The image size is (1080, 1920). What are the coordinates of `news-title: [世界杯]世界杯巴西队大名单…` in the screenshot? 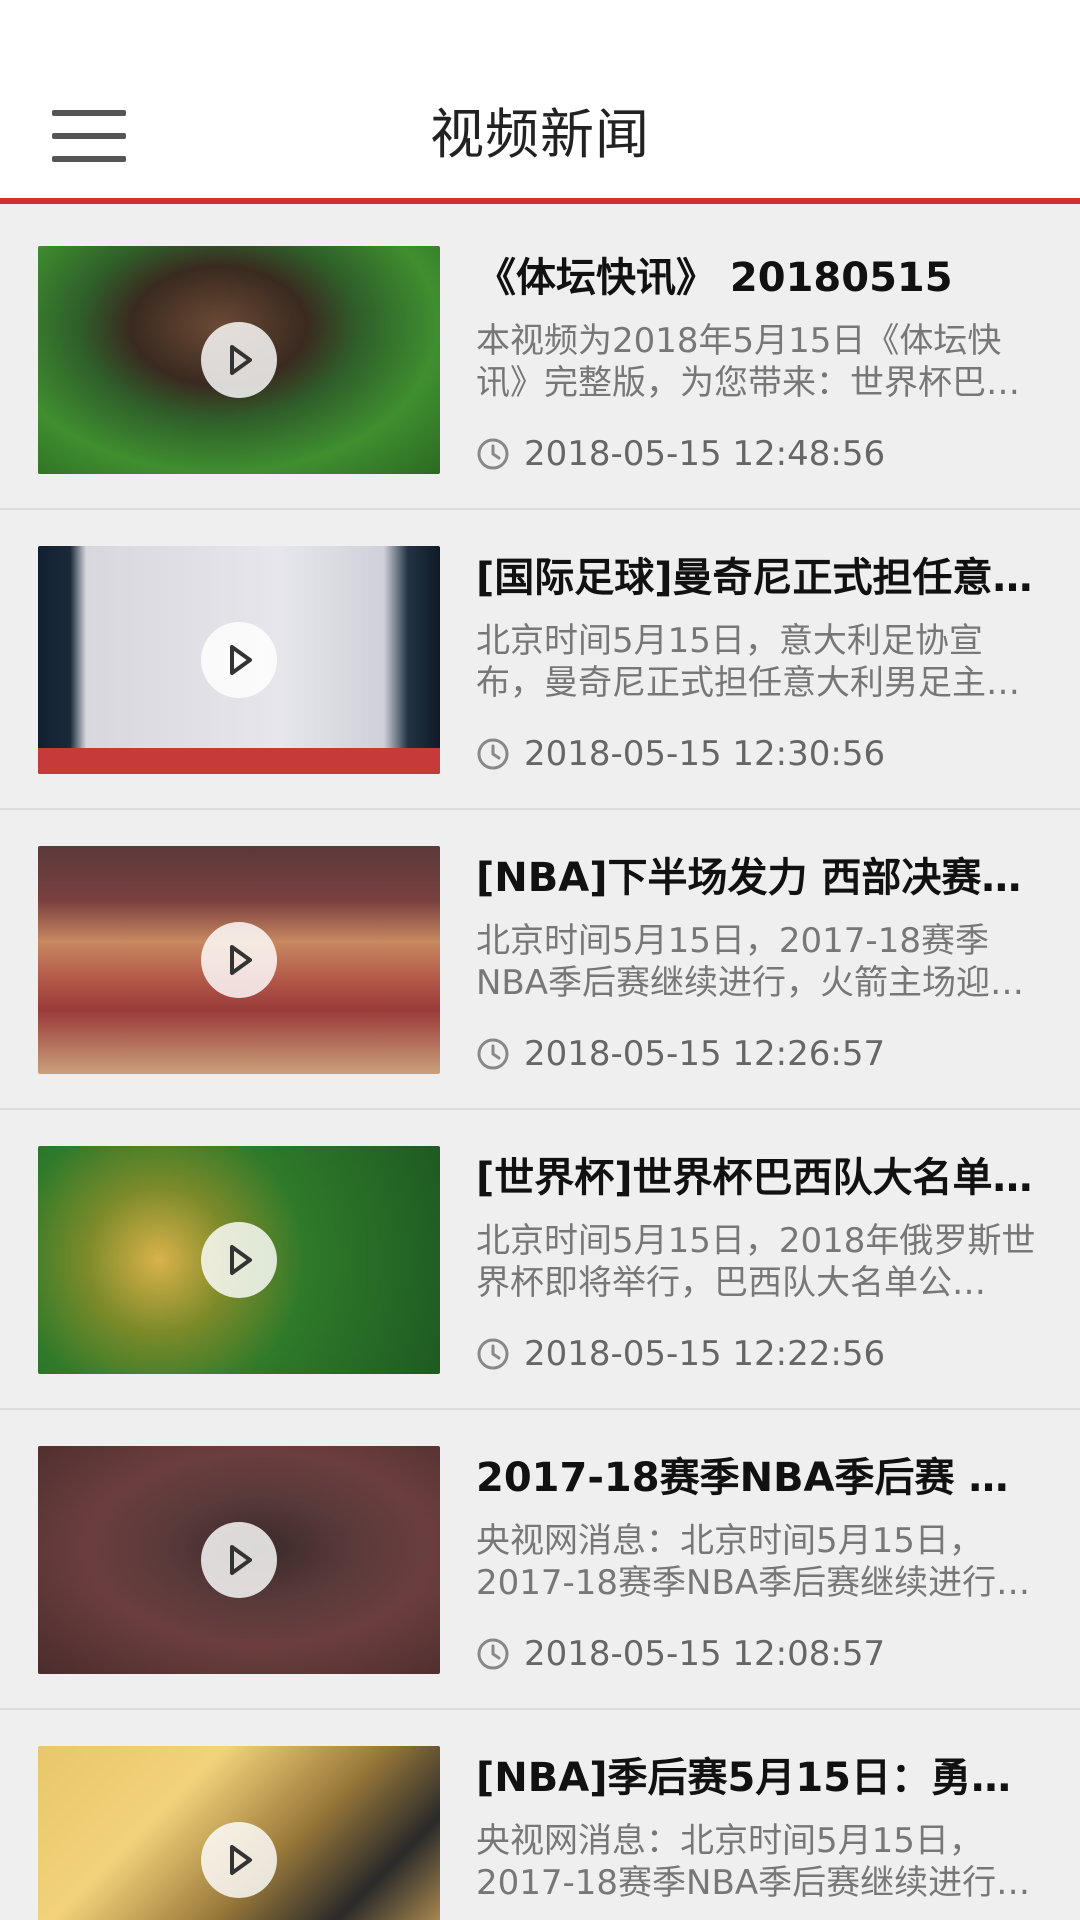 It's located at (754, 1178).